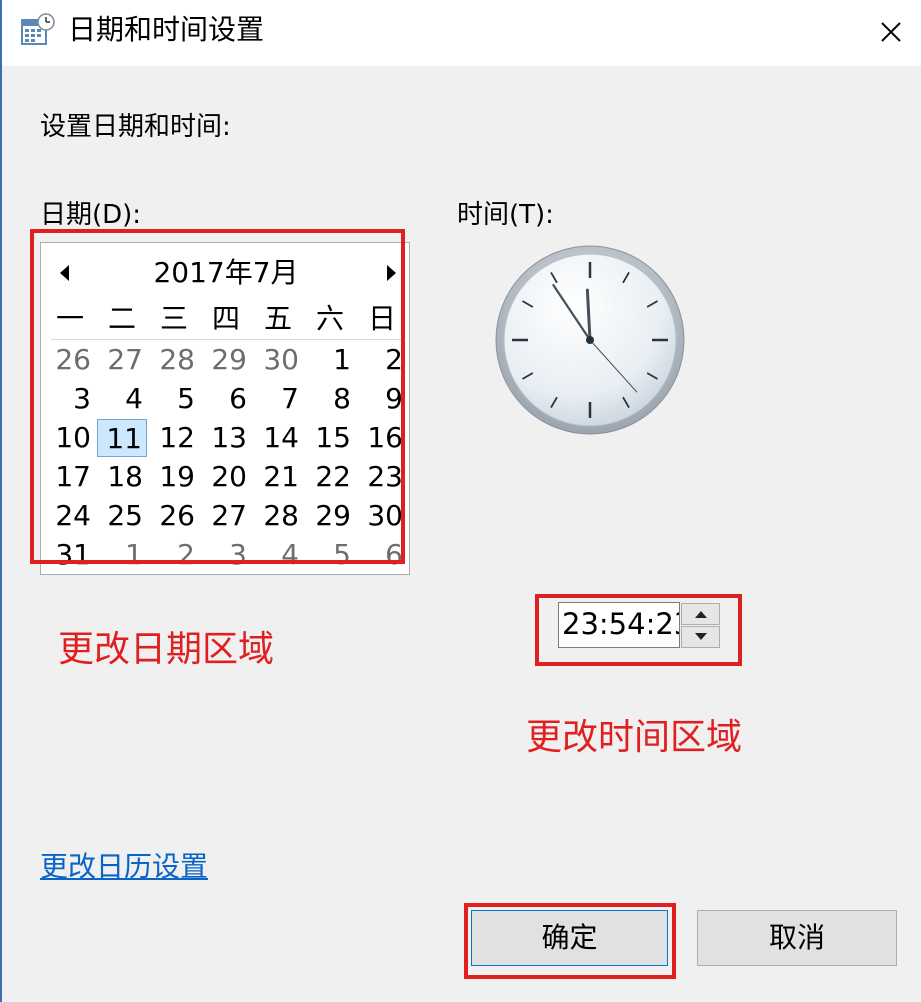 The height and width of the screenshot is (1002, 921). I want to click on calendar-day-selected: 11, so click(122, 438).